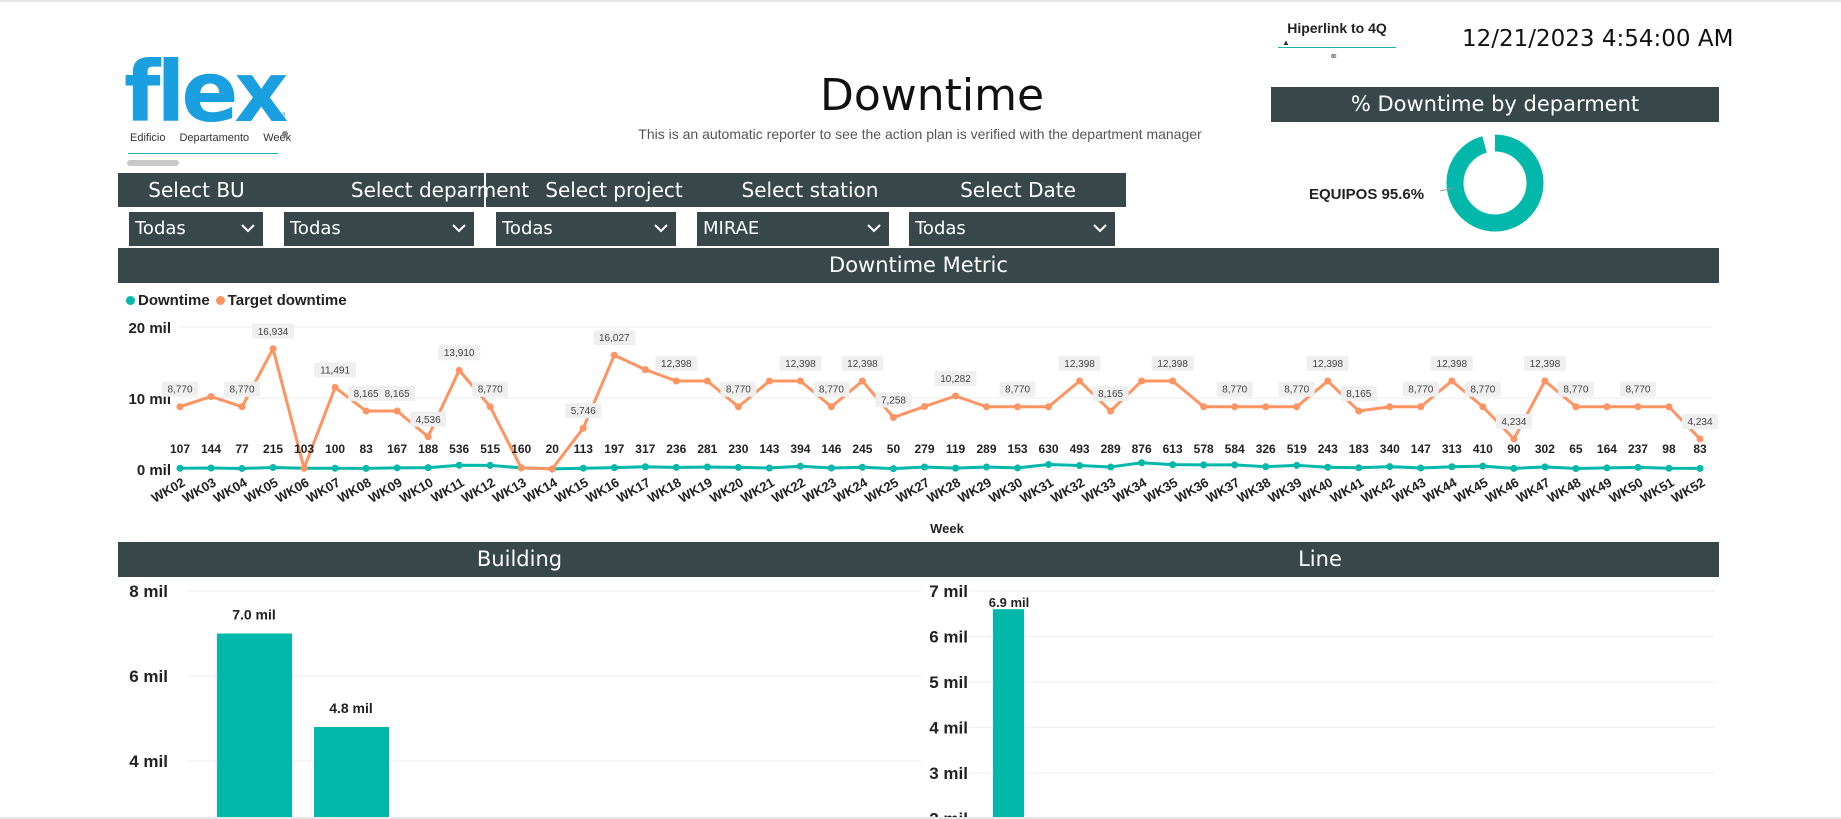 The image size is (1841, 819). Describe the element at coordinates (211, 449) in the screenshot. I see `downtime-data-label: 144` at that location.